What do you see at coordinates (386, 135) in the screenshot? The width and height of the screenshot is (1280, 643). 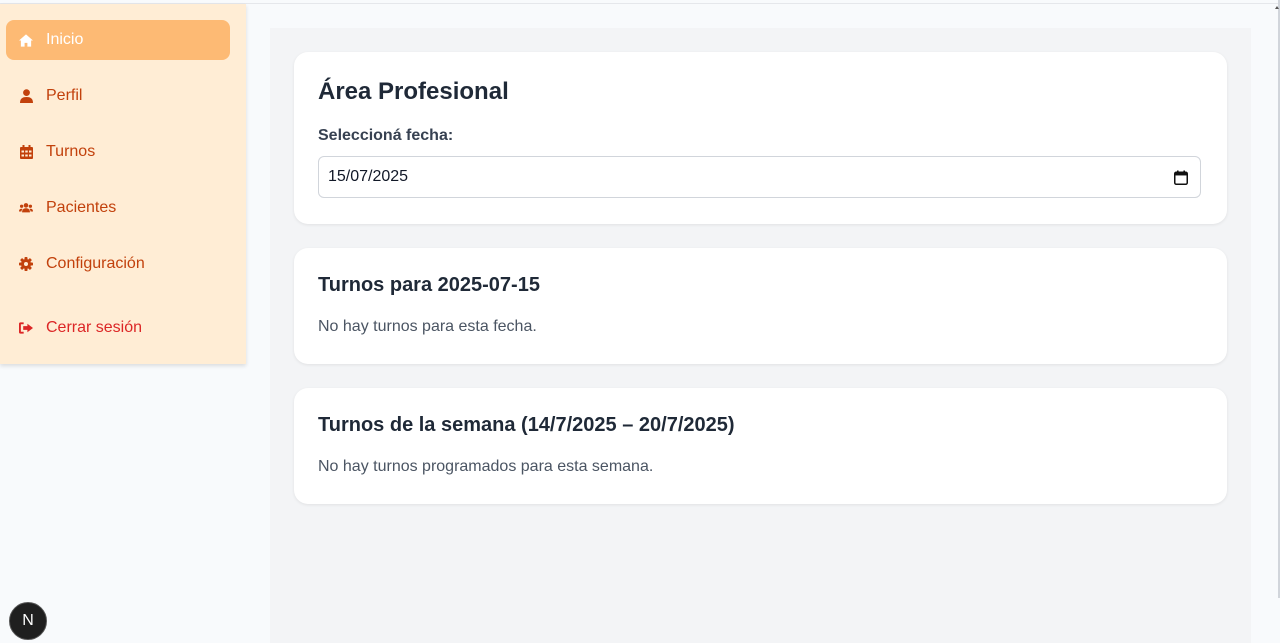 I see `date-field-label: Seleccioná fecha:` at bounding box center [386, 135].